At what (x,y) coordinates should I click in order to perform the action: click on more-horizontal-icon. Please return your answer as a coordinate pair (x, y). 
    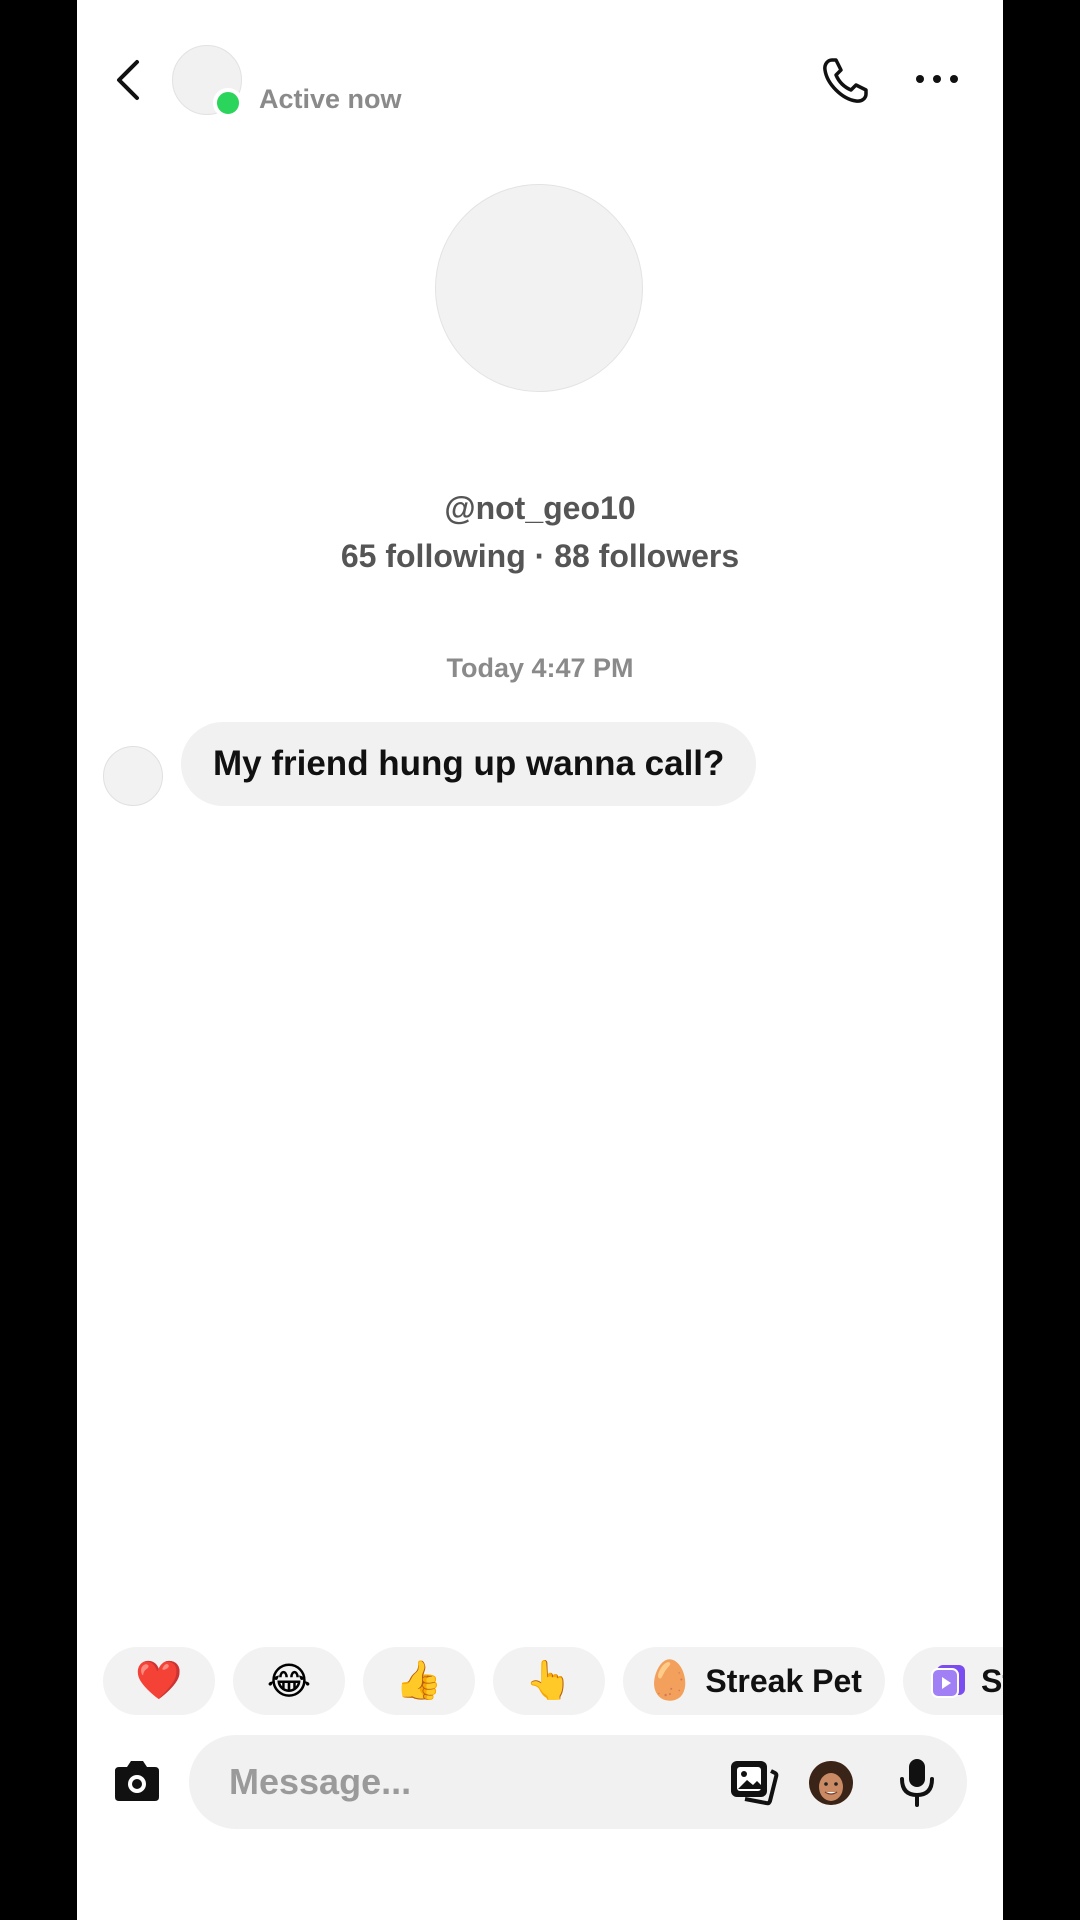
    Looking at the image, I should click on (937, 79).